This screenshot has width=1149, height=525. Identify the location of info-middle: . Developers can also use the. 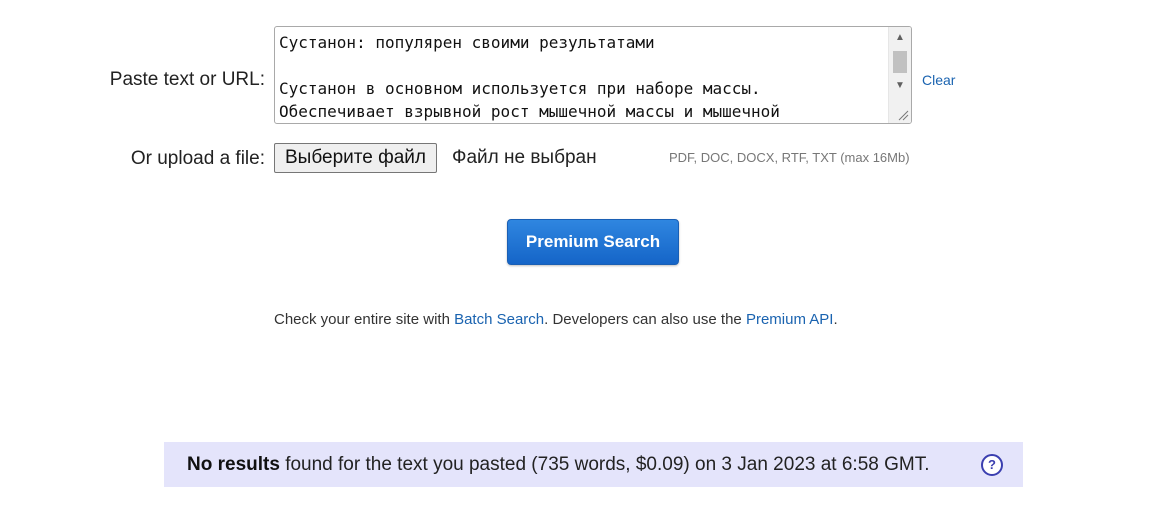
(645, 319).